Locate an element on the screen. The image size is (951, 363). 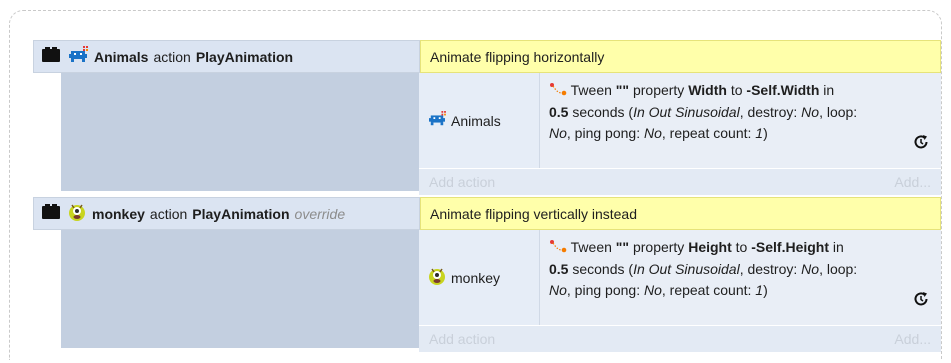
action-object-name: Animals is located at coordinates (476, 120).